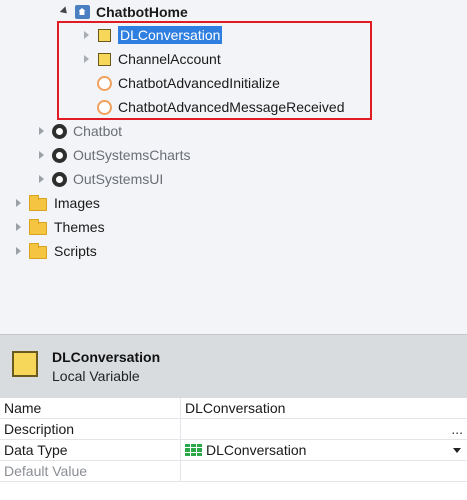 This screenshot has height=500, width=467. I want to click on tree-node-label: Scripts, so click(75, 251).